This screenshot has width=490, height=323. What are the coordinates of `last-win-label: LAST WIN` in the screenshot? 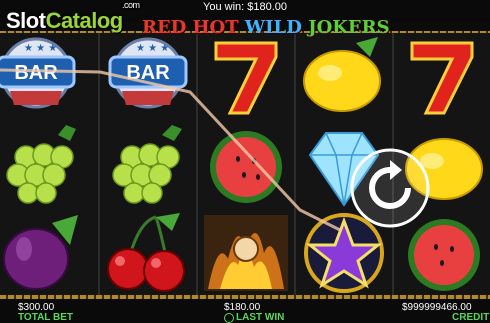 It's located at (260, 317).